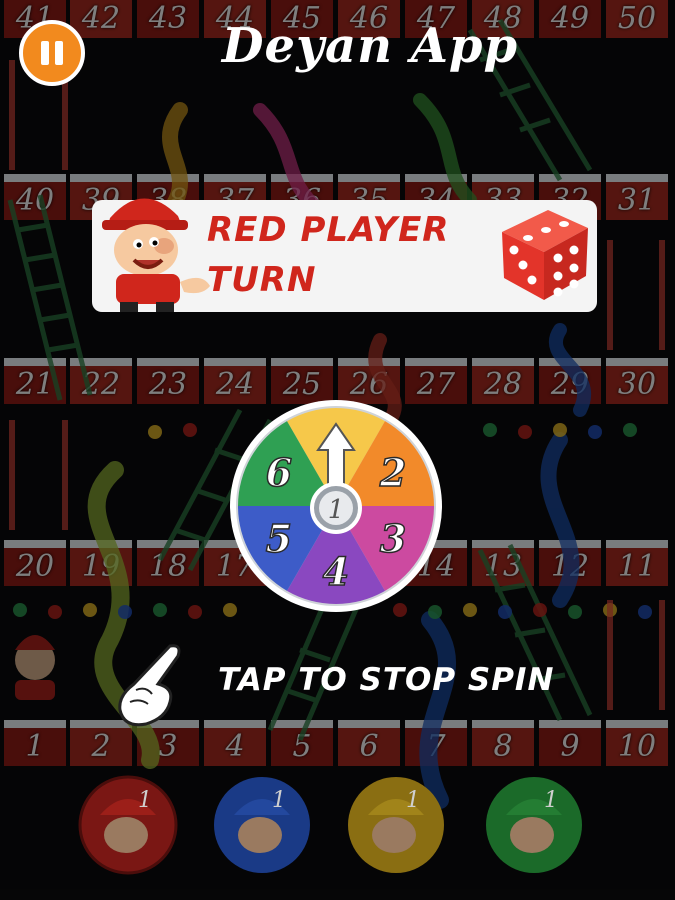 The image size is (675, 900). I want to click on pause-icon, so click(52, 53).